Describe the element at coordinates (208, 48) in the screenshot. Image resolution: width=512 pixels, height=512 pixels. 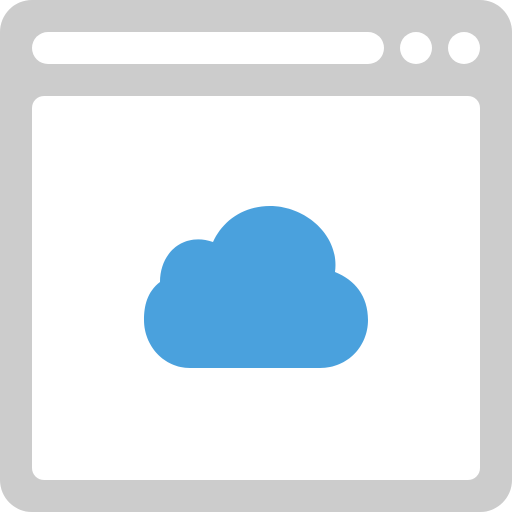
I see `address-bar` at that location.